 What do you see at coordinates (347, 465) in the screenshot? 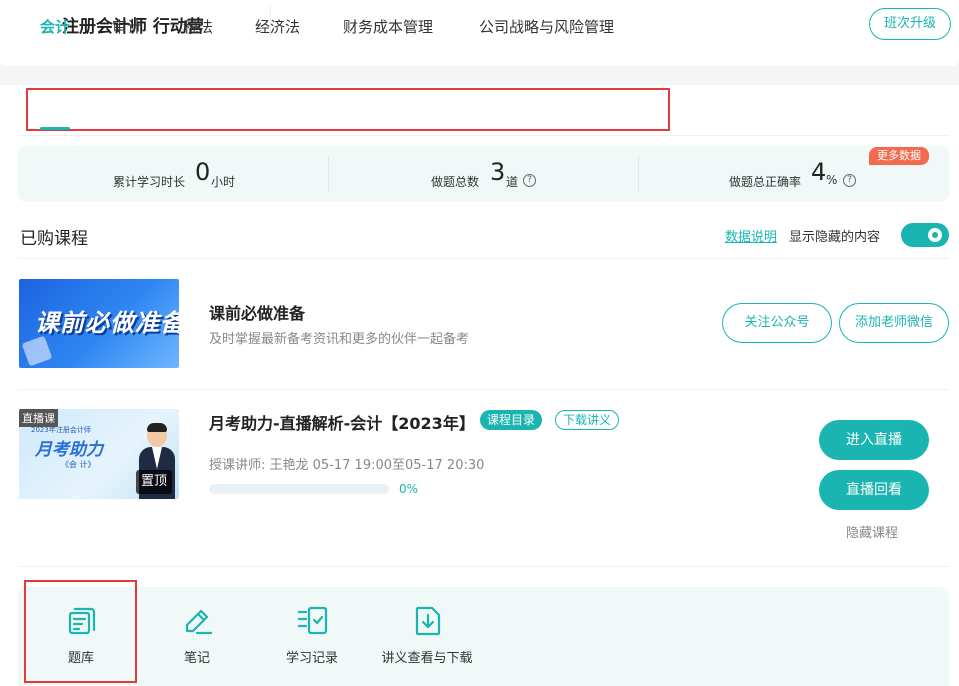
I see `teacher-schedule-info: 授课讲师: 王艳龙 05-17 19:00至05-17 20:30` at bounding box center [347, 465].